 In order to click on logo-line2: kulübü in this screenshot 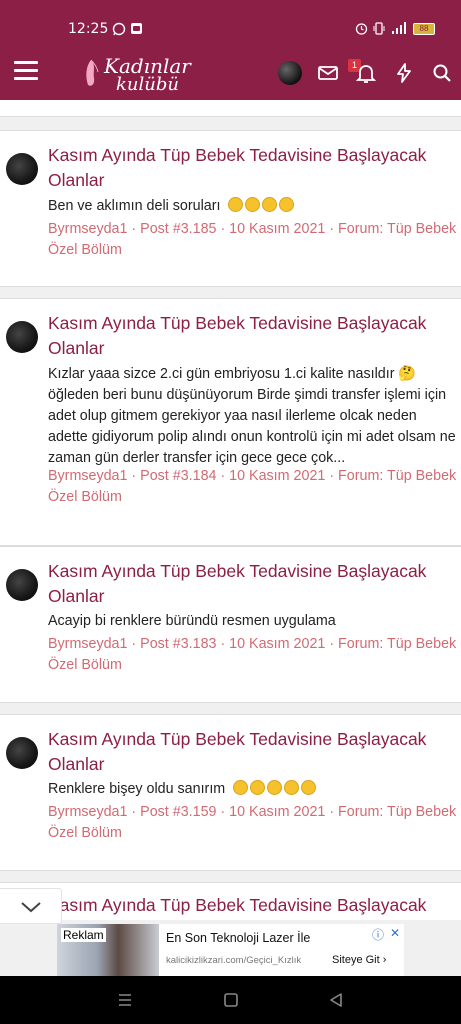, I will do `click(147, 84)`.